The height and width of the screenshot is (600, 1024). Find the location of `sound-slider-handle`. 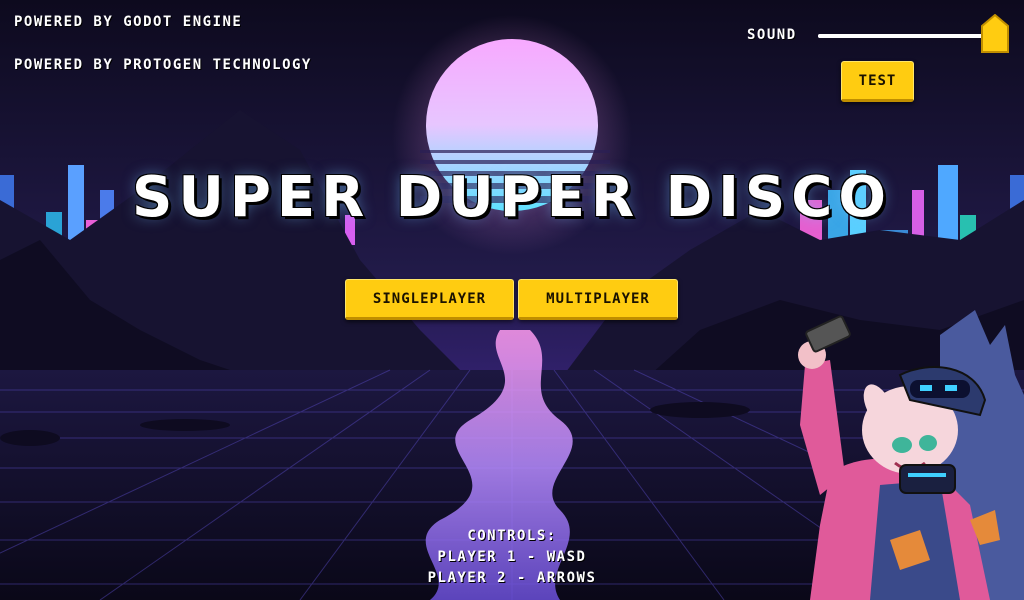

sound-slider-handle is located at coordinates (995, 34).